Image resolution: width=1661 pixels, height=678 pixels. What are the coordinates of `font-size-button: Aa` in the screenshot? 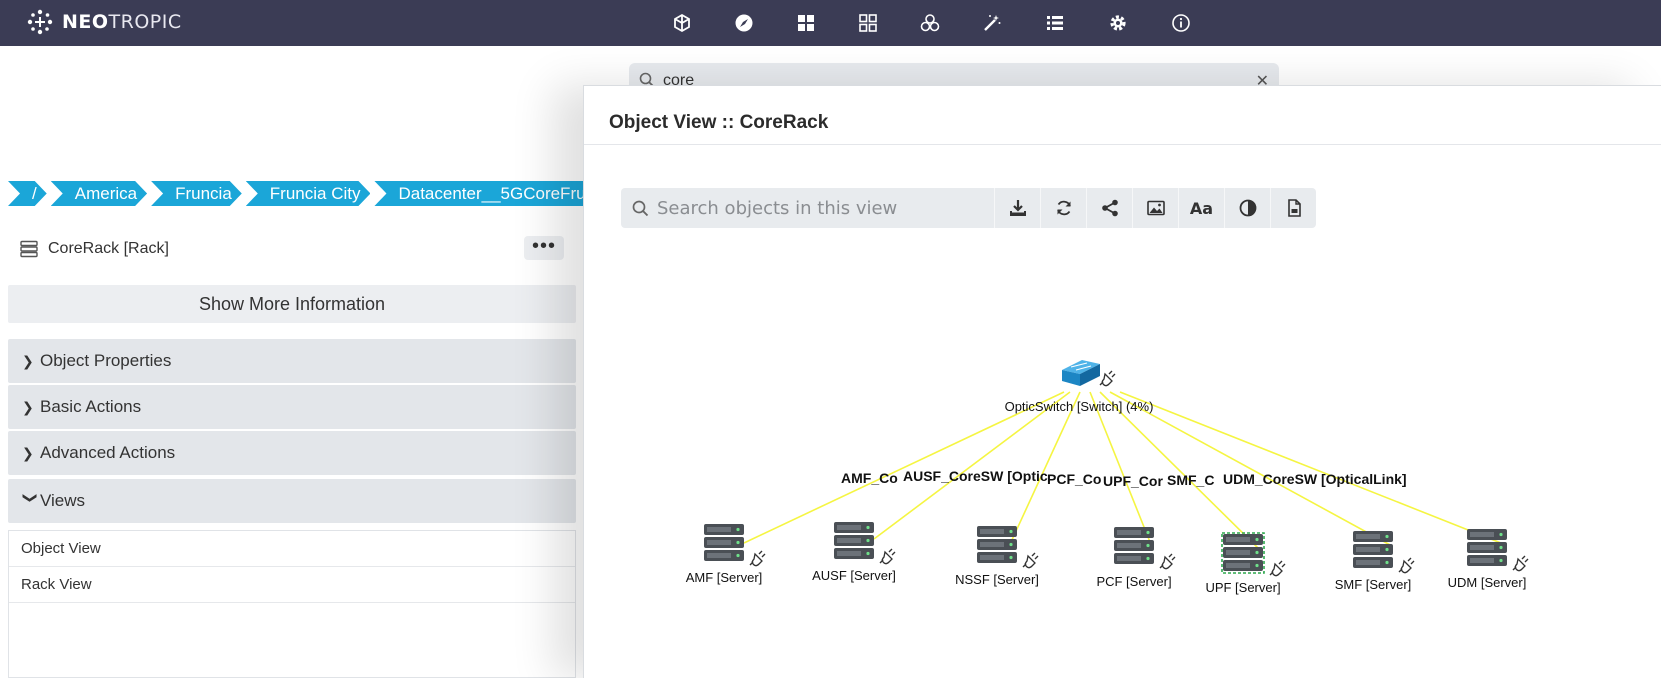 It's located at (1201, 208).